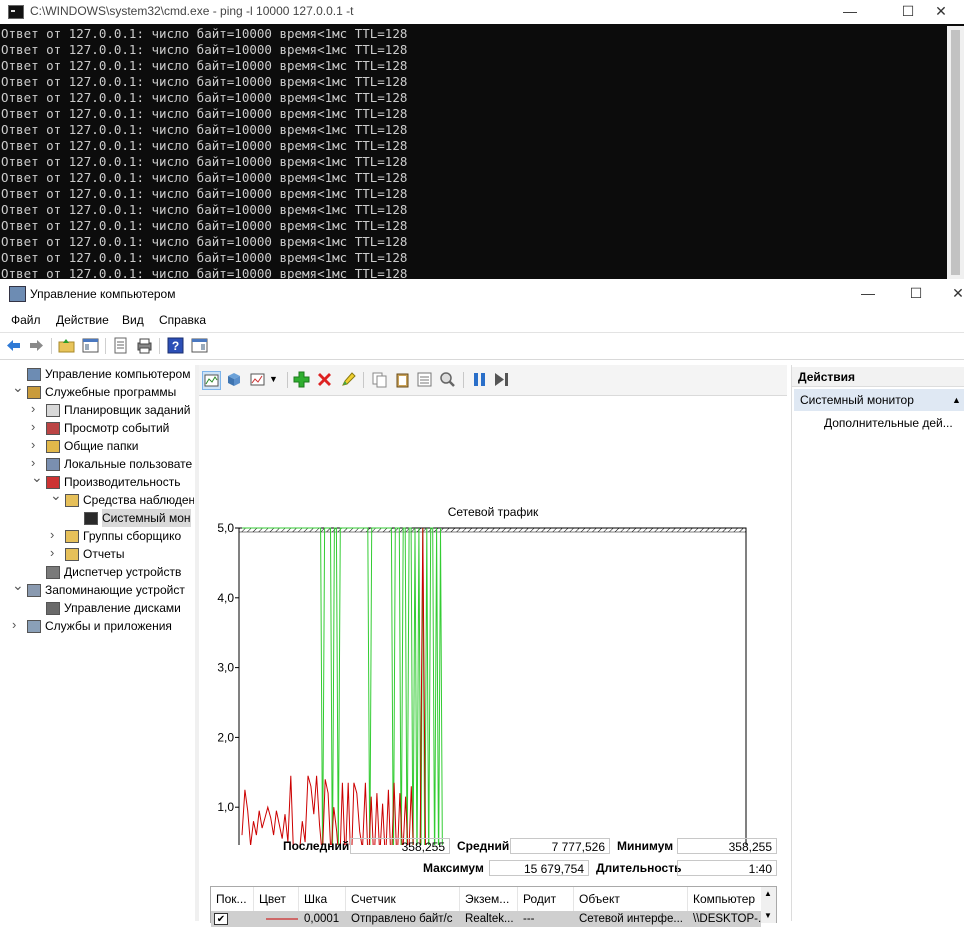 The image size is (964, 927). What do you see at coordinates (482, 346) in the screenshot?
I see `main-toolbar: ?` at bounding box center [482, 346].